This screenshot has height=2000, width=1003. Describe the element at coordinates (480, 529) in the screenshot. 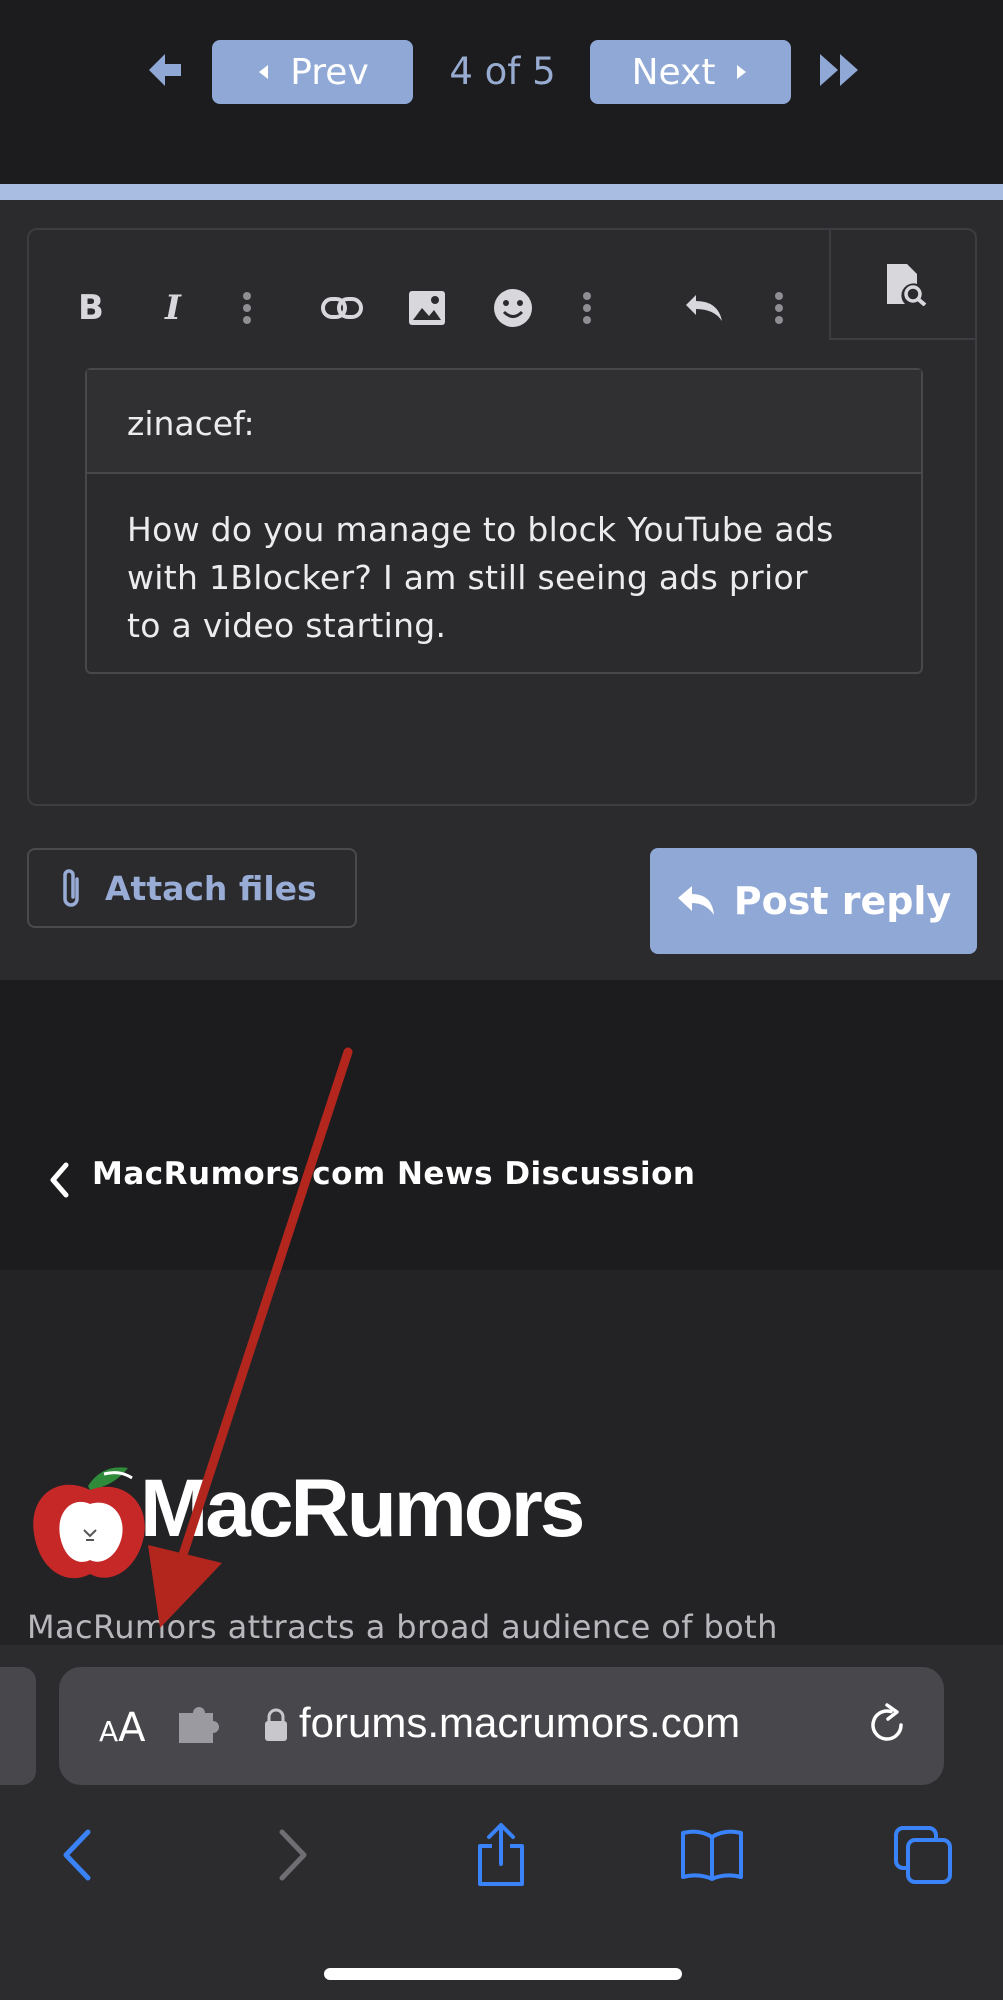

I see `quote-line: How do you manage to block YouTube ads` at that location.